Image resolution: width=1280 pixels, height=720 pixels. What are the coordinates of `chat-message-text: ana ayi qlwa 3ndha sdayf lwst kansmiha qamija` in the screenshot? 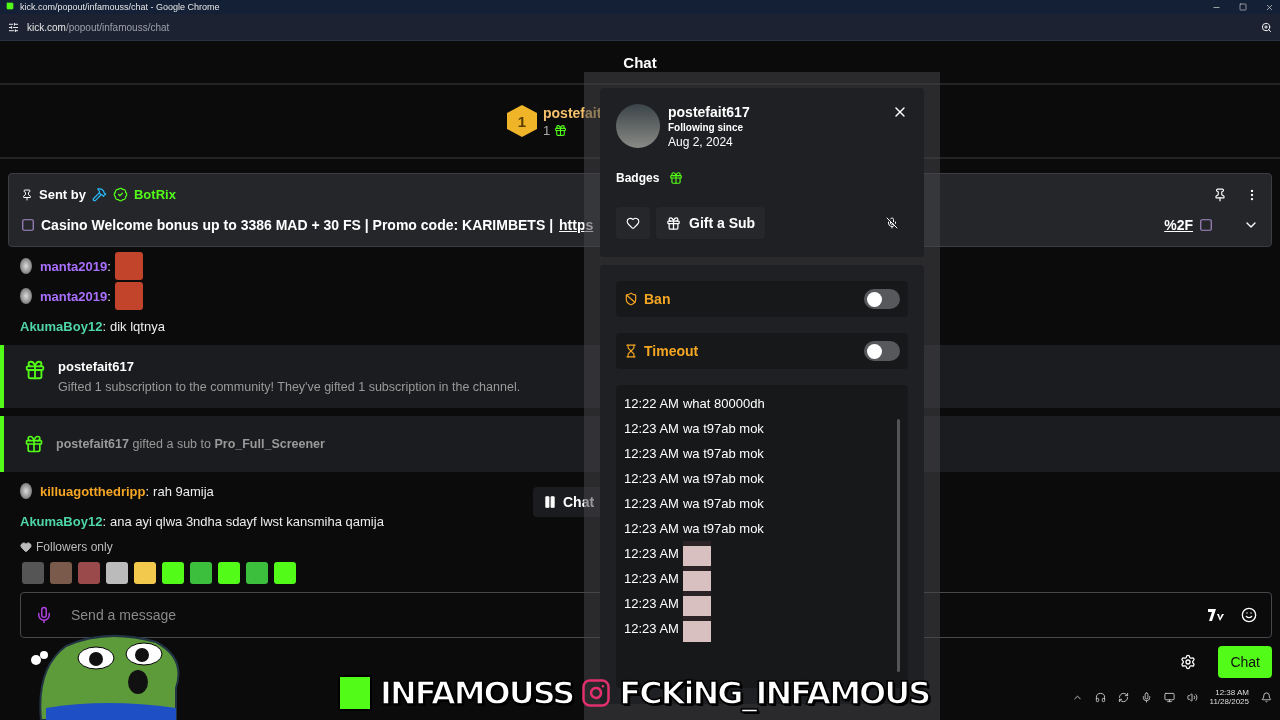 It's located at (247, 521).